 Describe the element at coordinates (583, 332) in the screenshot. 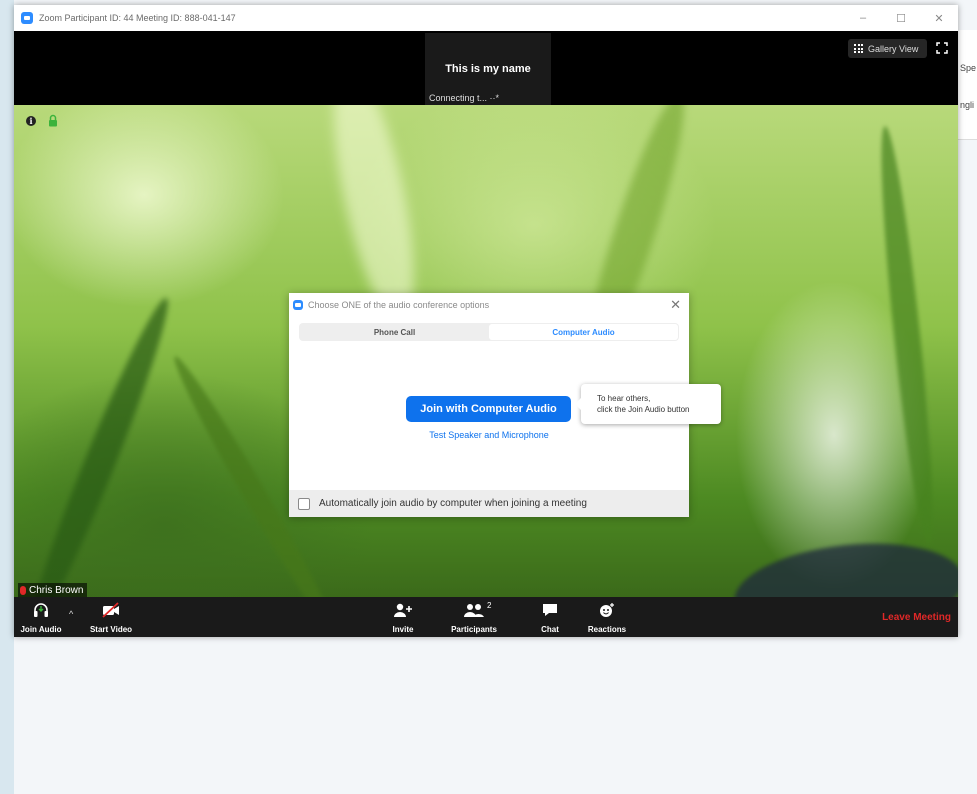

I see `tab-computer-audio: Computer Audio` at that location.